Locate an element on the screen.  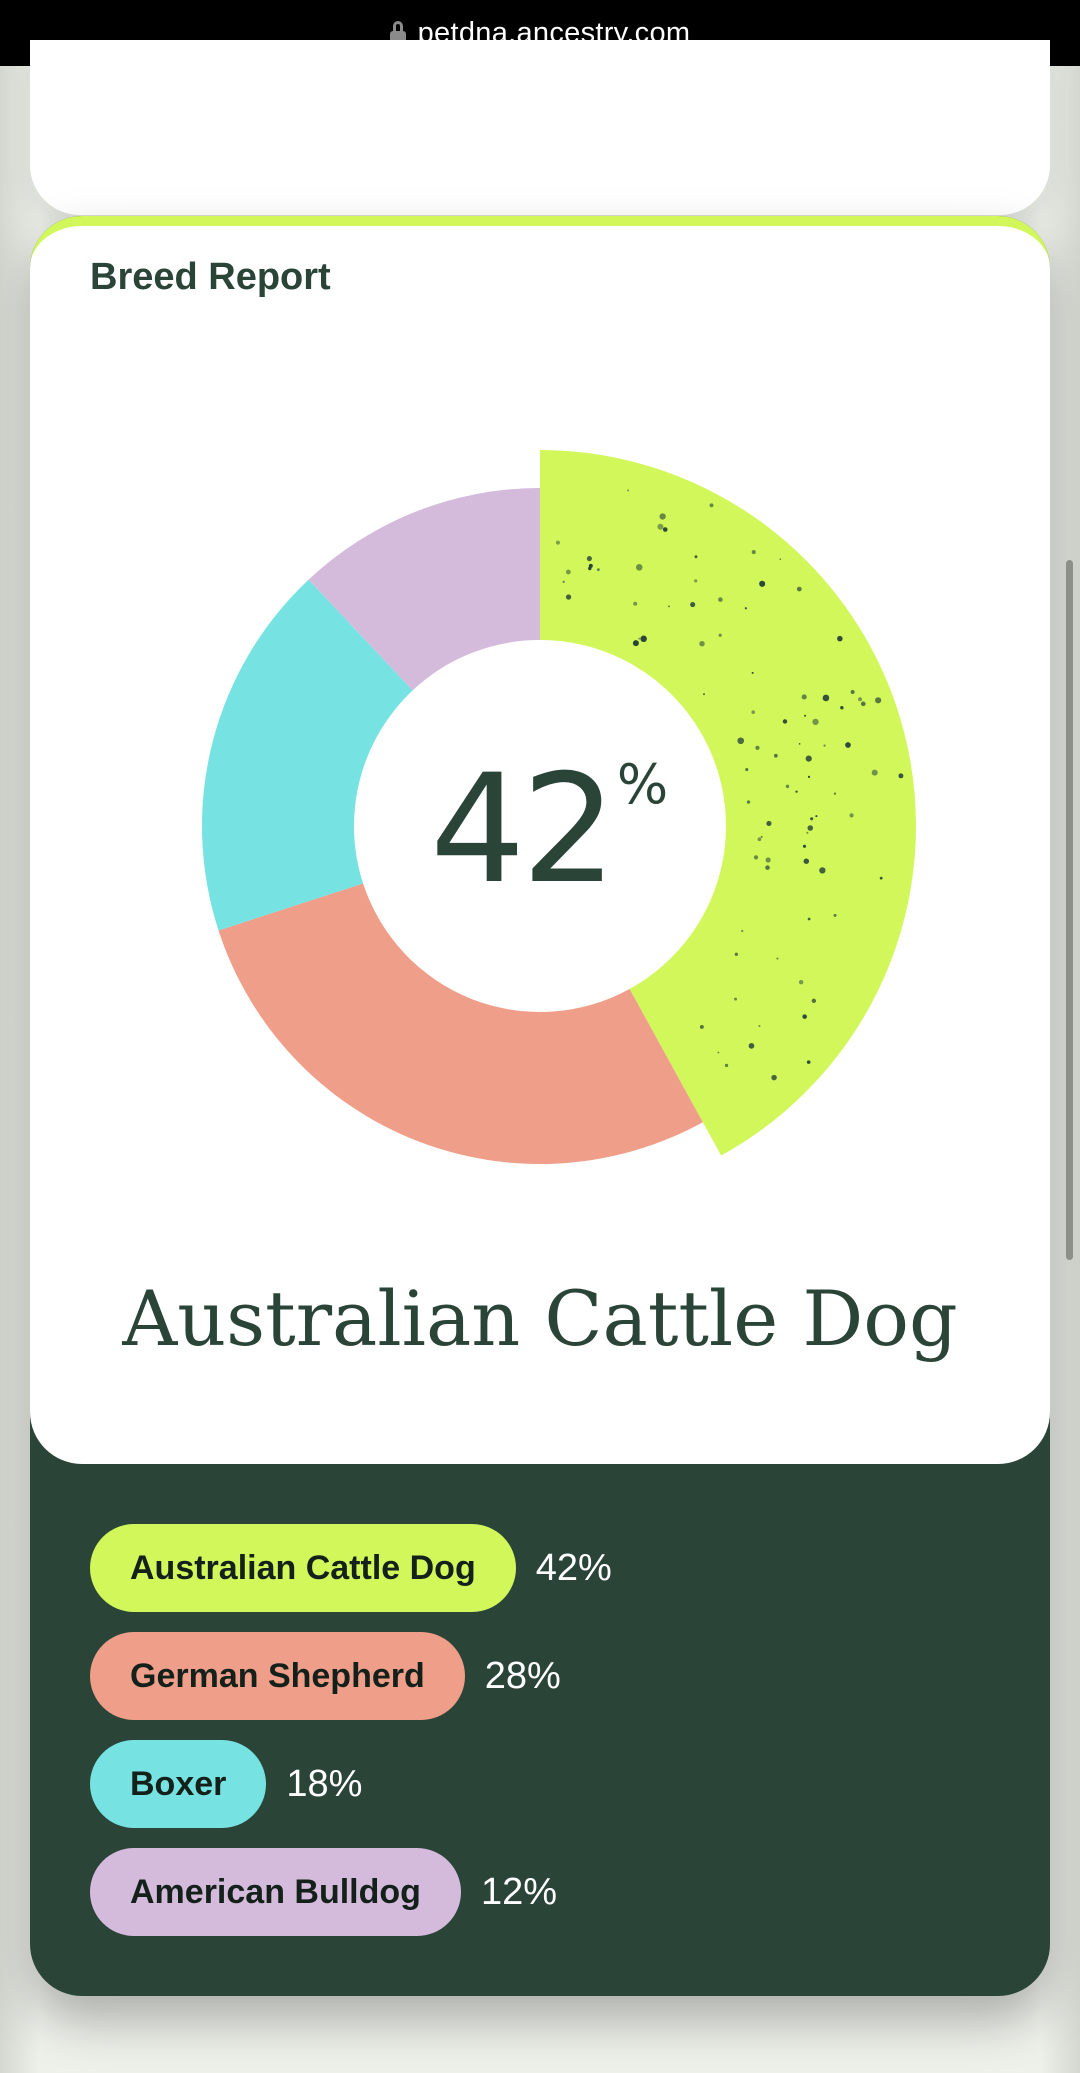
center-percentage-value: 42 is located at coordinates (523, 830).